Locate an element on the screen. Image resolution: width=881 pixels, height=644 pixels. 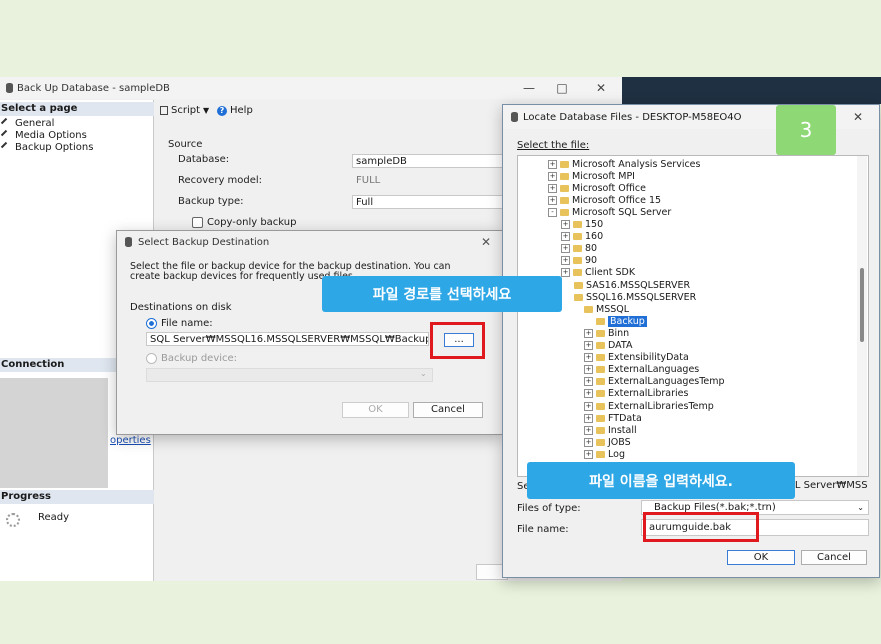
maximize-icon: □ is located at coordinates (562, 88).